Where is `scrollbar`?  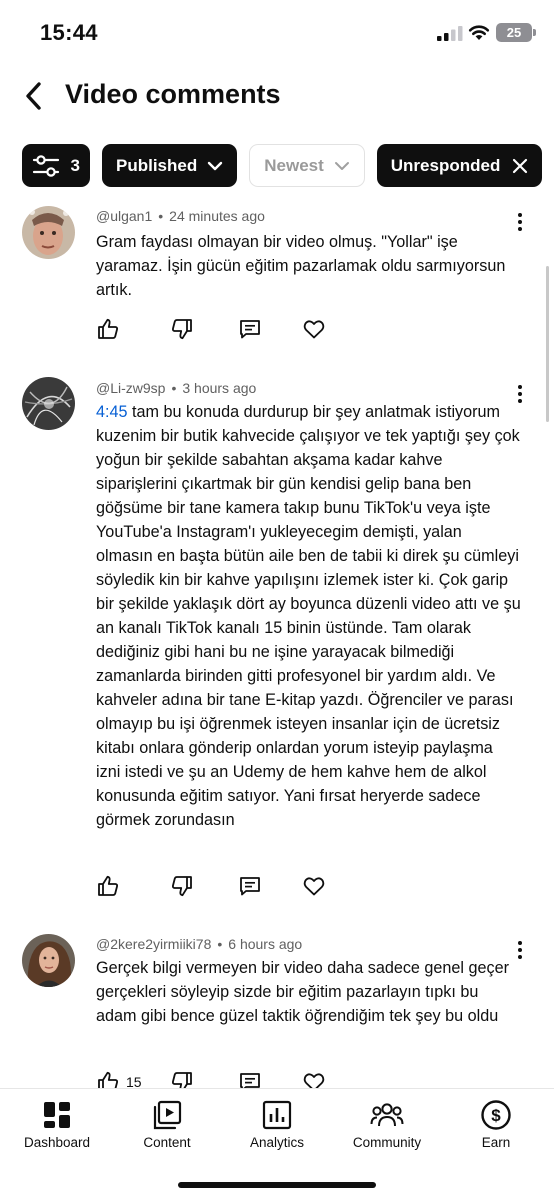
scrollbar is located at coordinates (547, 344).